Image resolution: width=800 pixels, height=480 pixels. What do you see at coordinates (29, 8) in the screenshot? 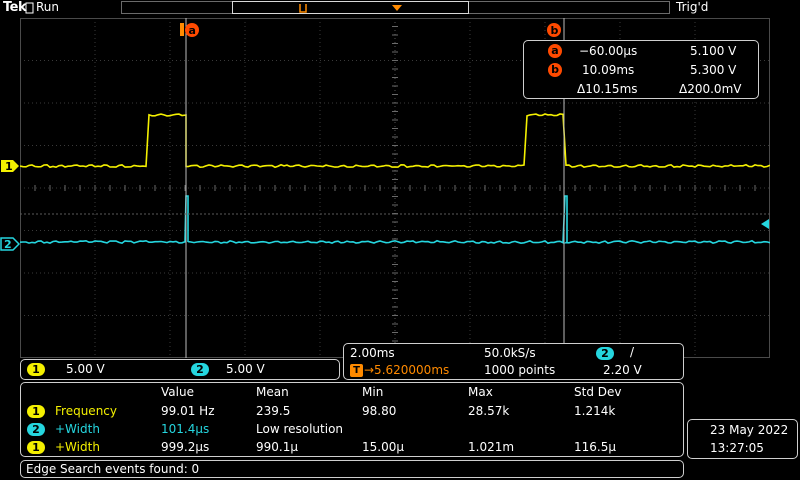
I see `run-state-icon` at bounding box center [29, 8].